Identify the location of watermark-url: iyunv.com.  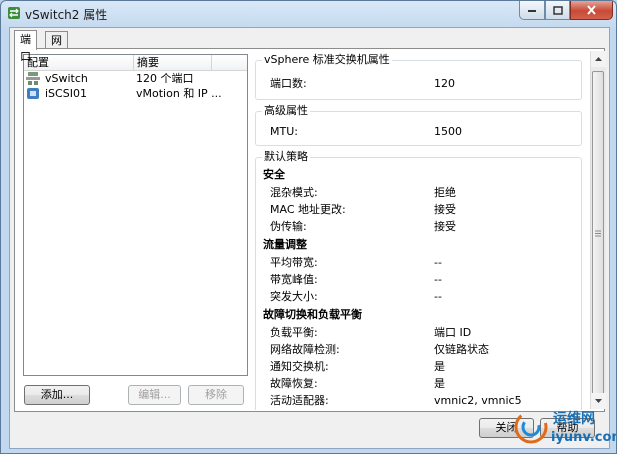
(584, 437).